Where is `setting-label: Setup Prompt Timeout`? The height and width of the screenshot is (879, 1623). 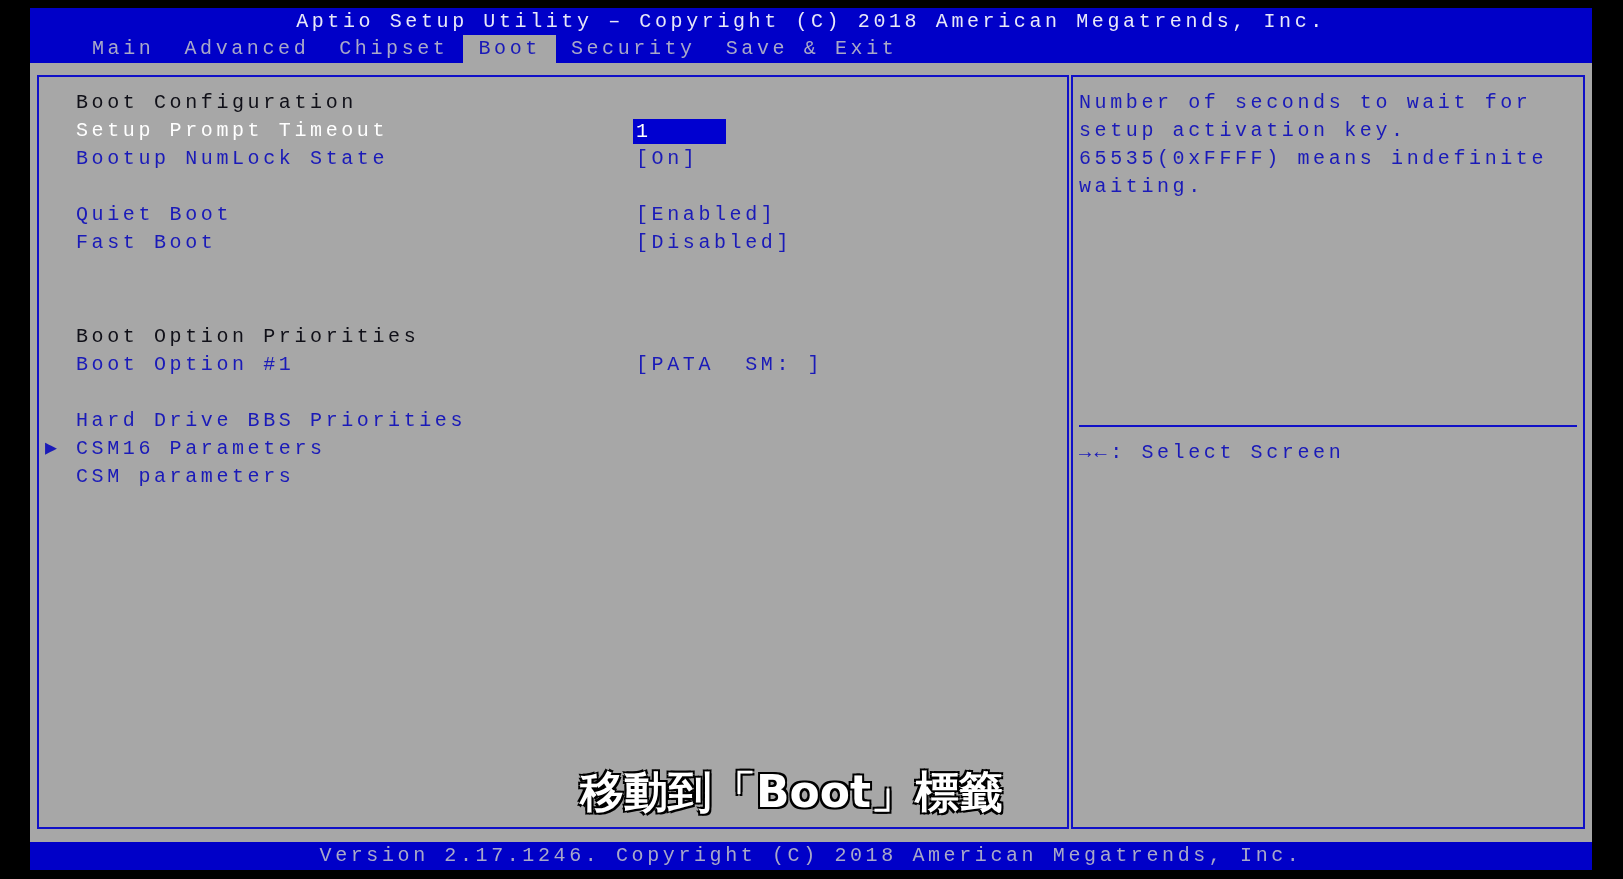
setting-label: Setup Prompt Timeout is located at coordinates (356, 131).